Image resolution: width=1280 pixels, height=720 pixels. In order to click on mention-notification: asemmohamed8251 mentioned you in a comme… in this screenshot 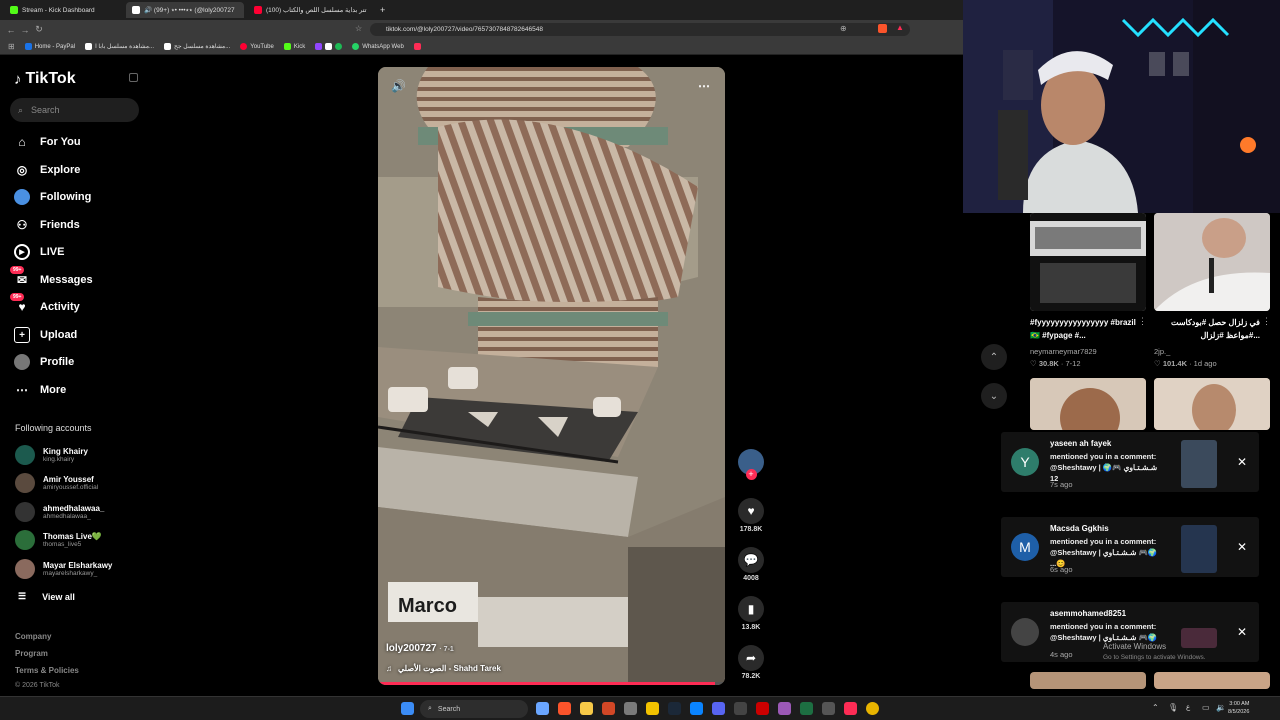, I will do `click(1130, 632)`.